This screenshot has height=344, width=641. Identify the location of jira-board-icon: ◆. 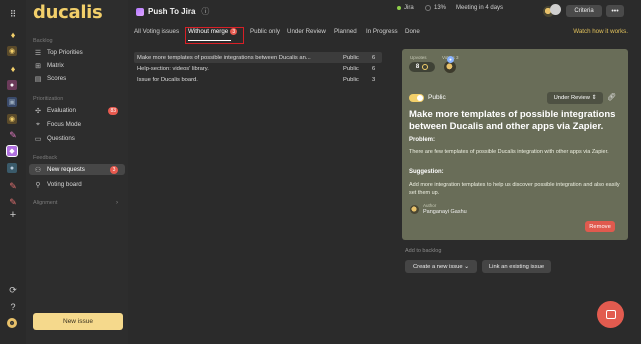
(12, 151).